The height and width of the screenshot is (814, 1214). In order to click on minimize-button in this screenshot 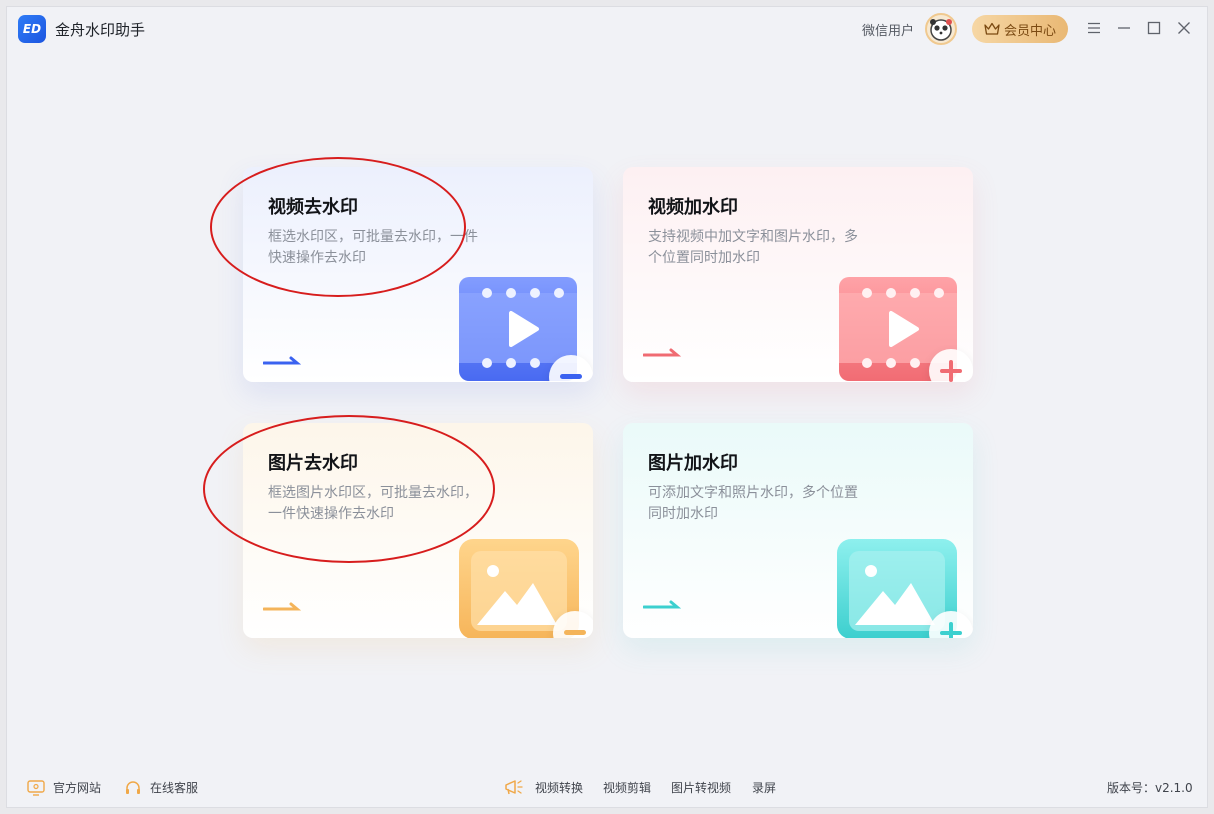, I will do `click(1124, 28)`.